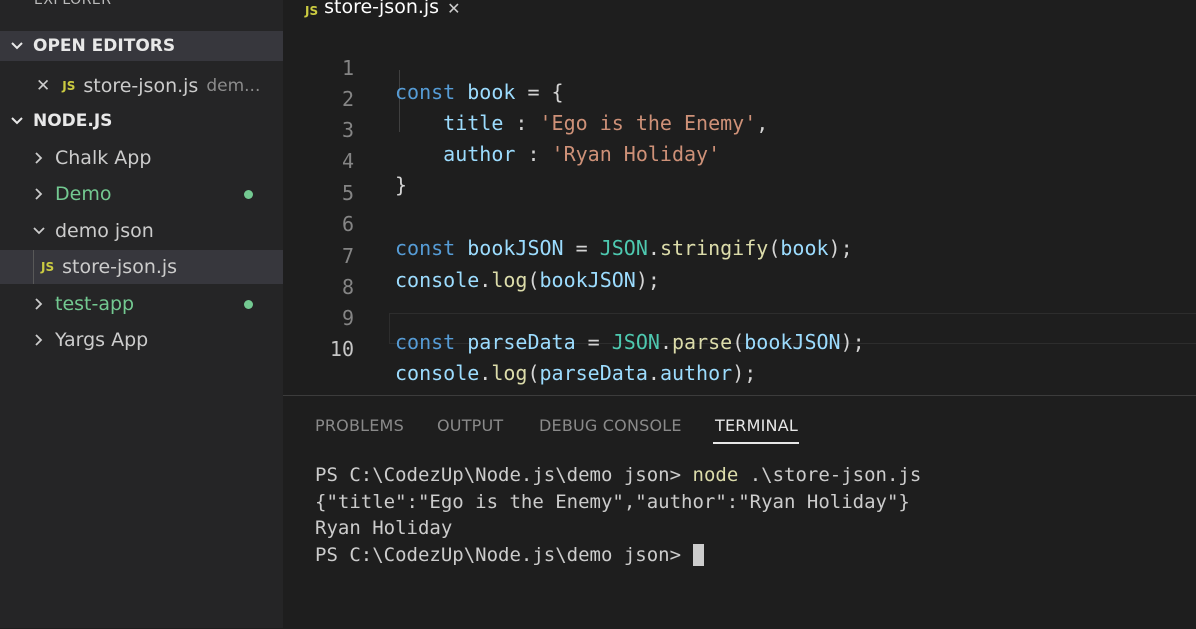  I want to click on terminal-line: Ryan Holiday, so click(384, 528).